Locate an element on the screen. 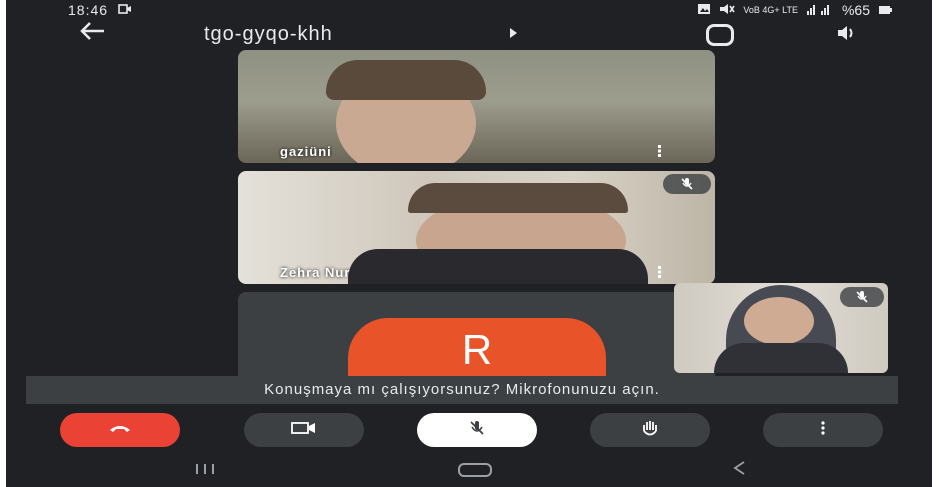  home-icon is located at coordinates (475, 470).